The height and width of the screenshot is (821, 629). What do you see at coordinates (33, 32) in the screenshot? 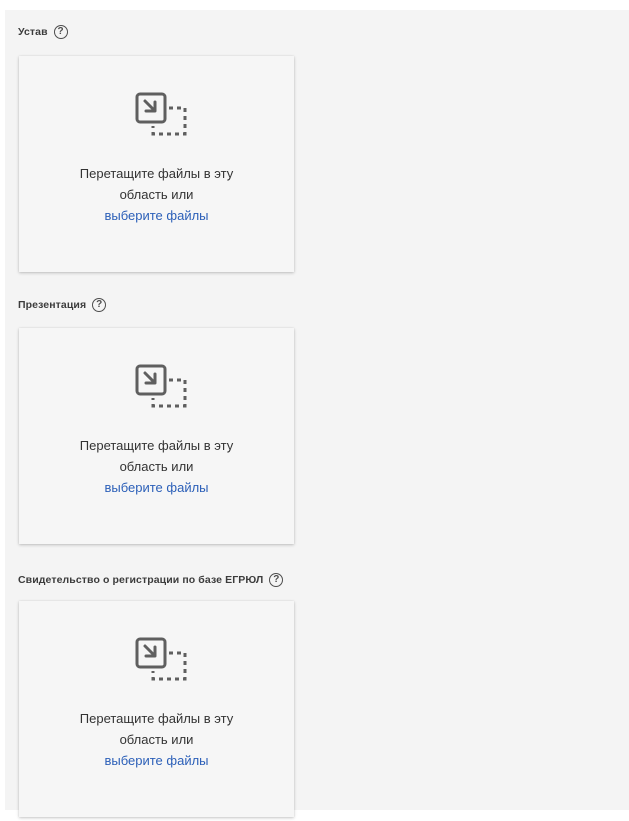
I see `section-label-text: Устав` at bounding box center [33, 32].